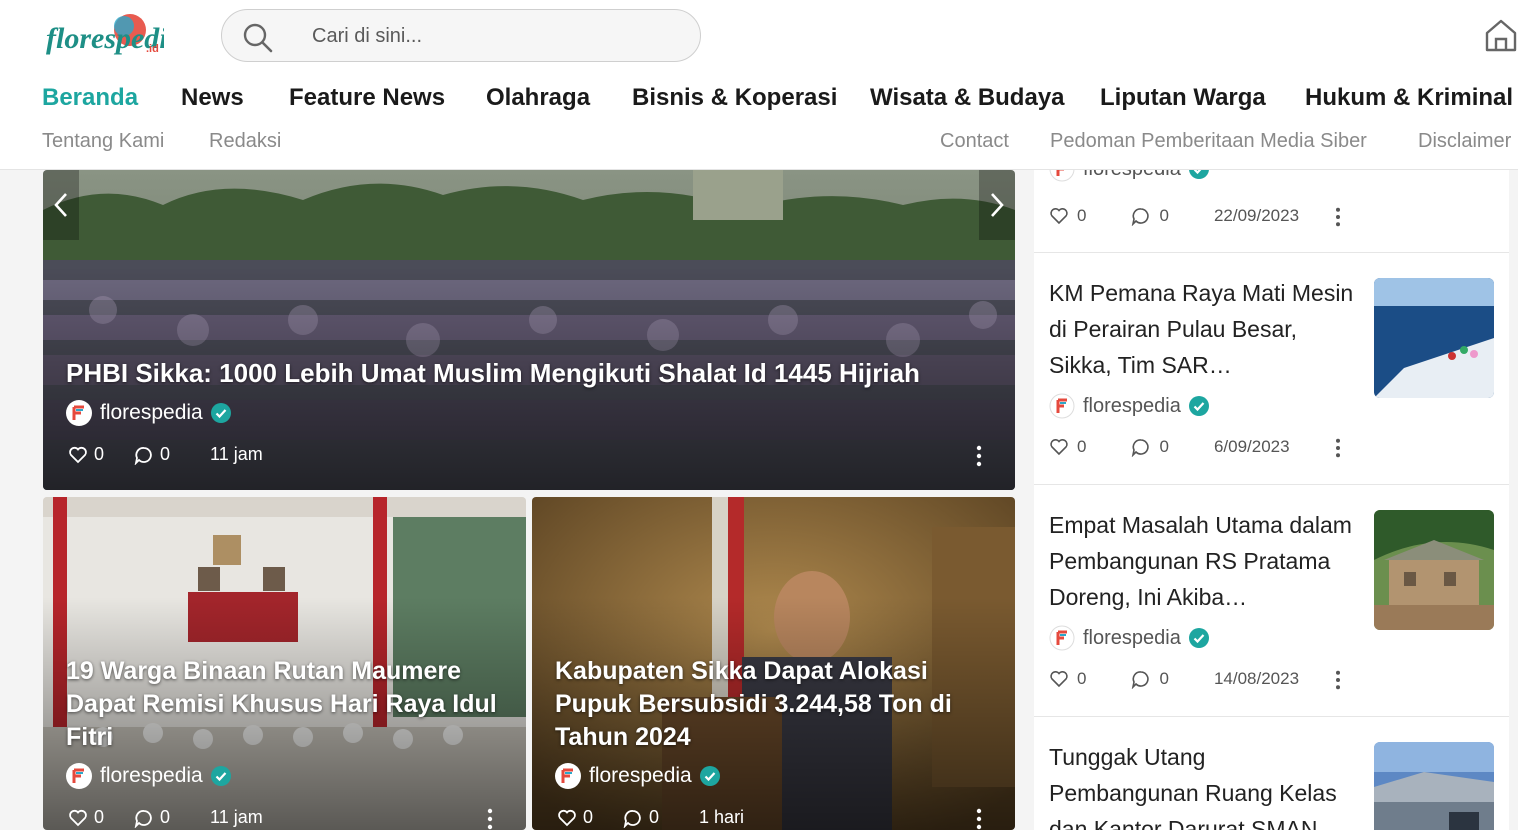 This screenshot has width=1518, height=830. Describe the element at coordinates (245, 141) in the screenshot. I see `nav-redaksi: Redaksi` at that location.